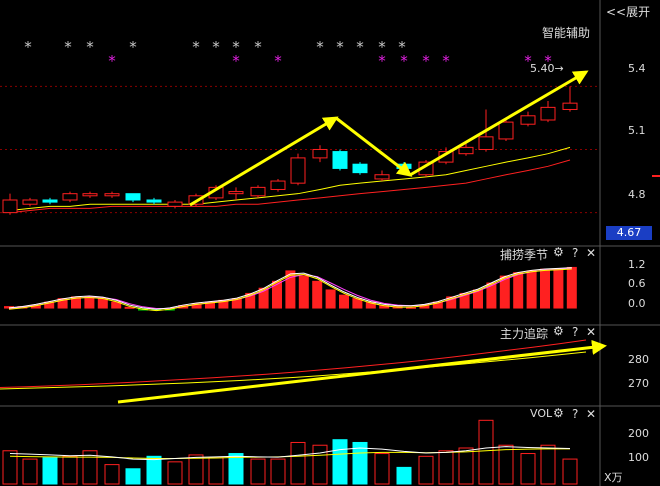 The width and height of the screenshot is (660, 486). What do you see at coordinates (638, 359) in the screenshot?
I see `track-axis-label: 280` at bounding box center [638, 359].